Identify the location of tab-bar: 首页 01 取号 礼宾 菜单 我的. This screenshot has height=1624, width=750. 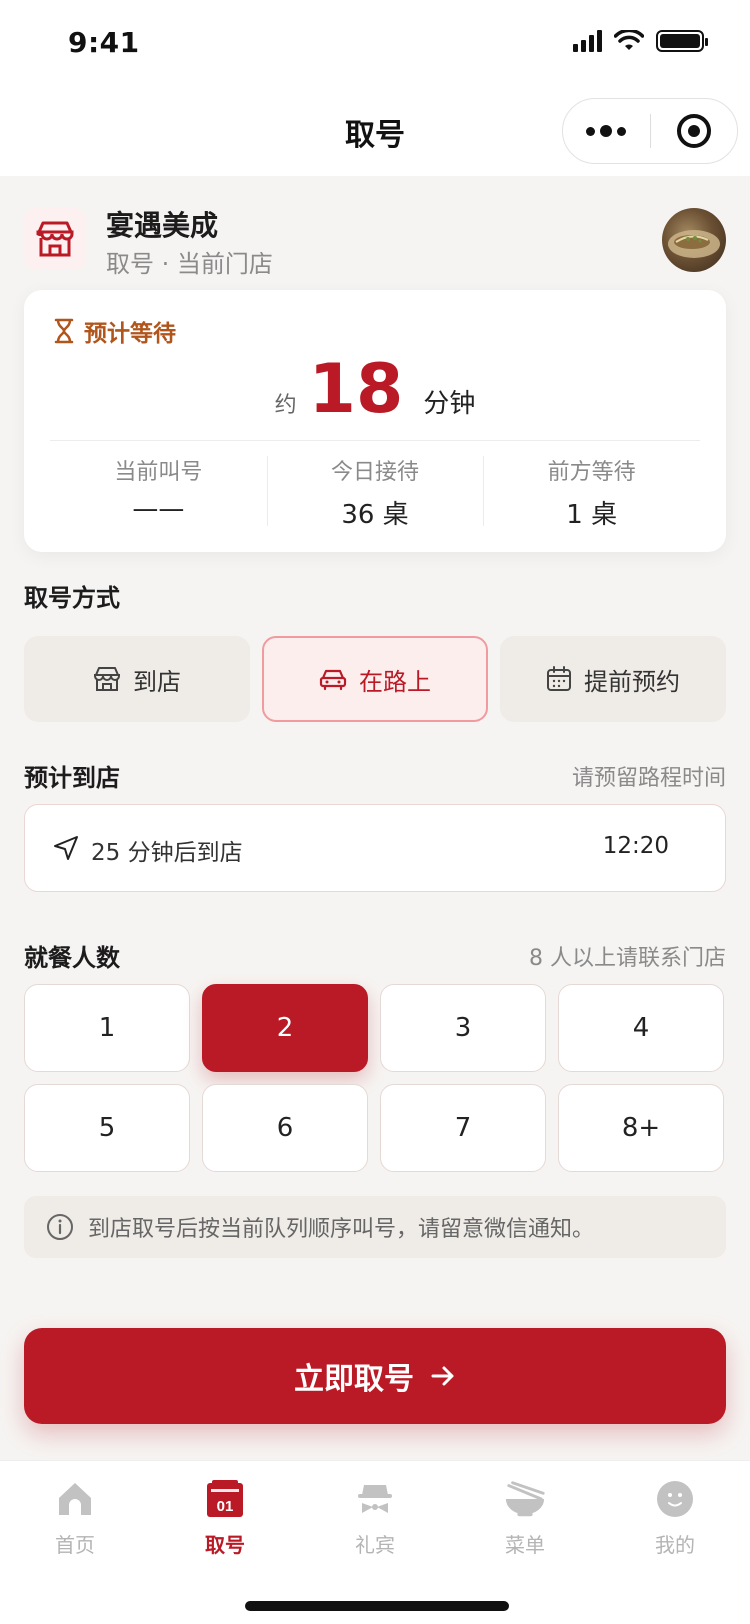
(375, 1542).